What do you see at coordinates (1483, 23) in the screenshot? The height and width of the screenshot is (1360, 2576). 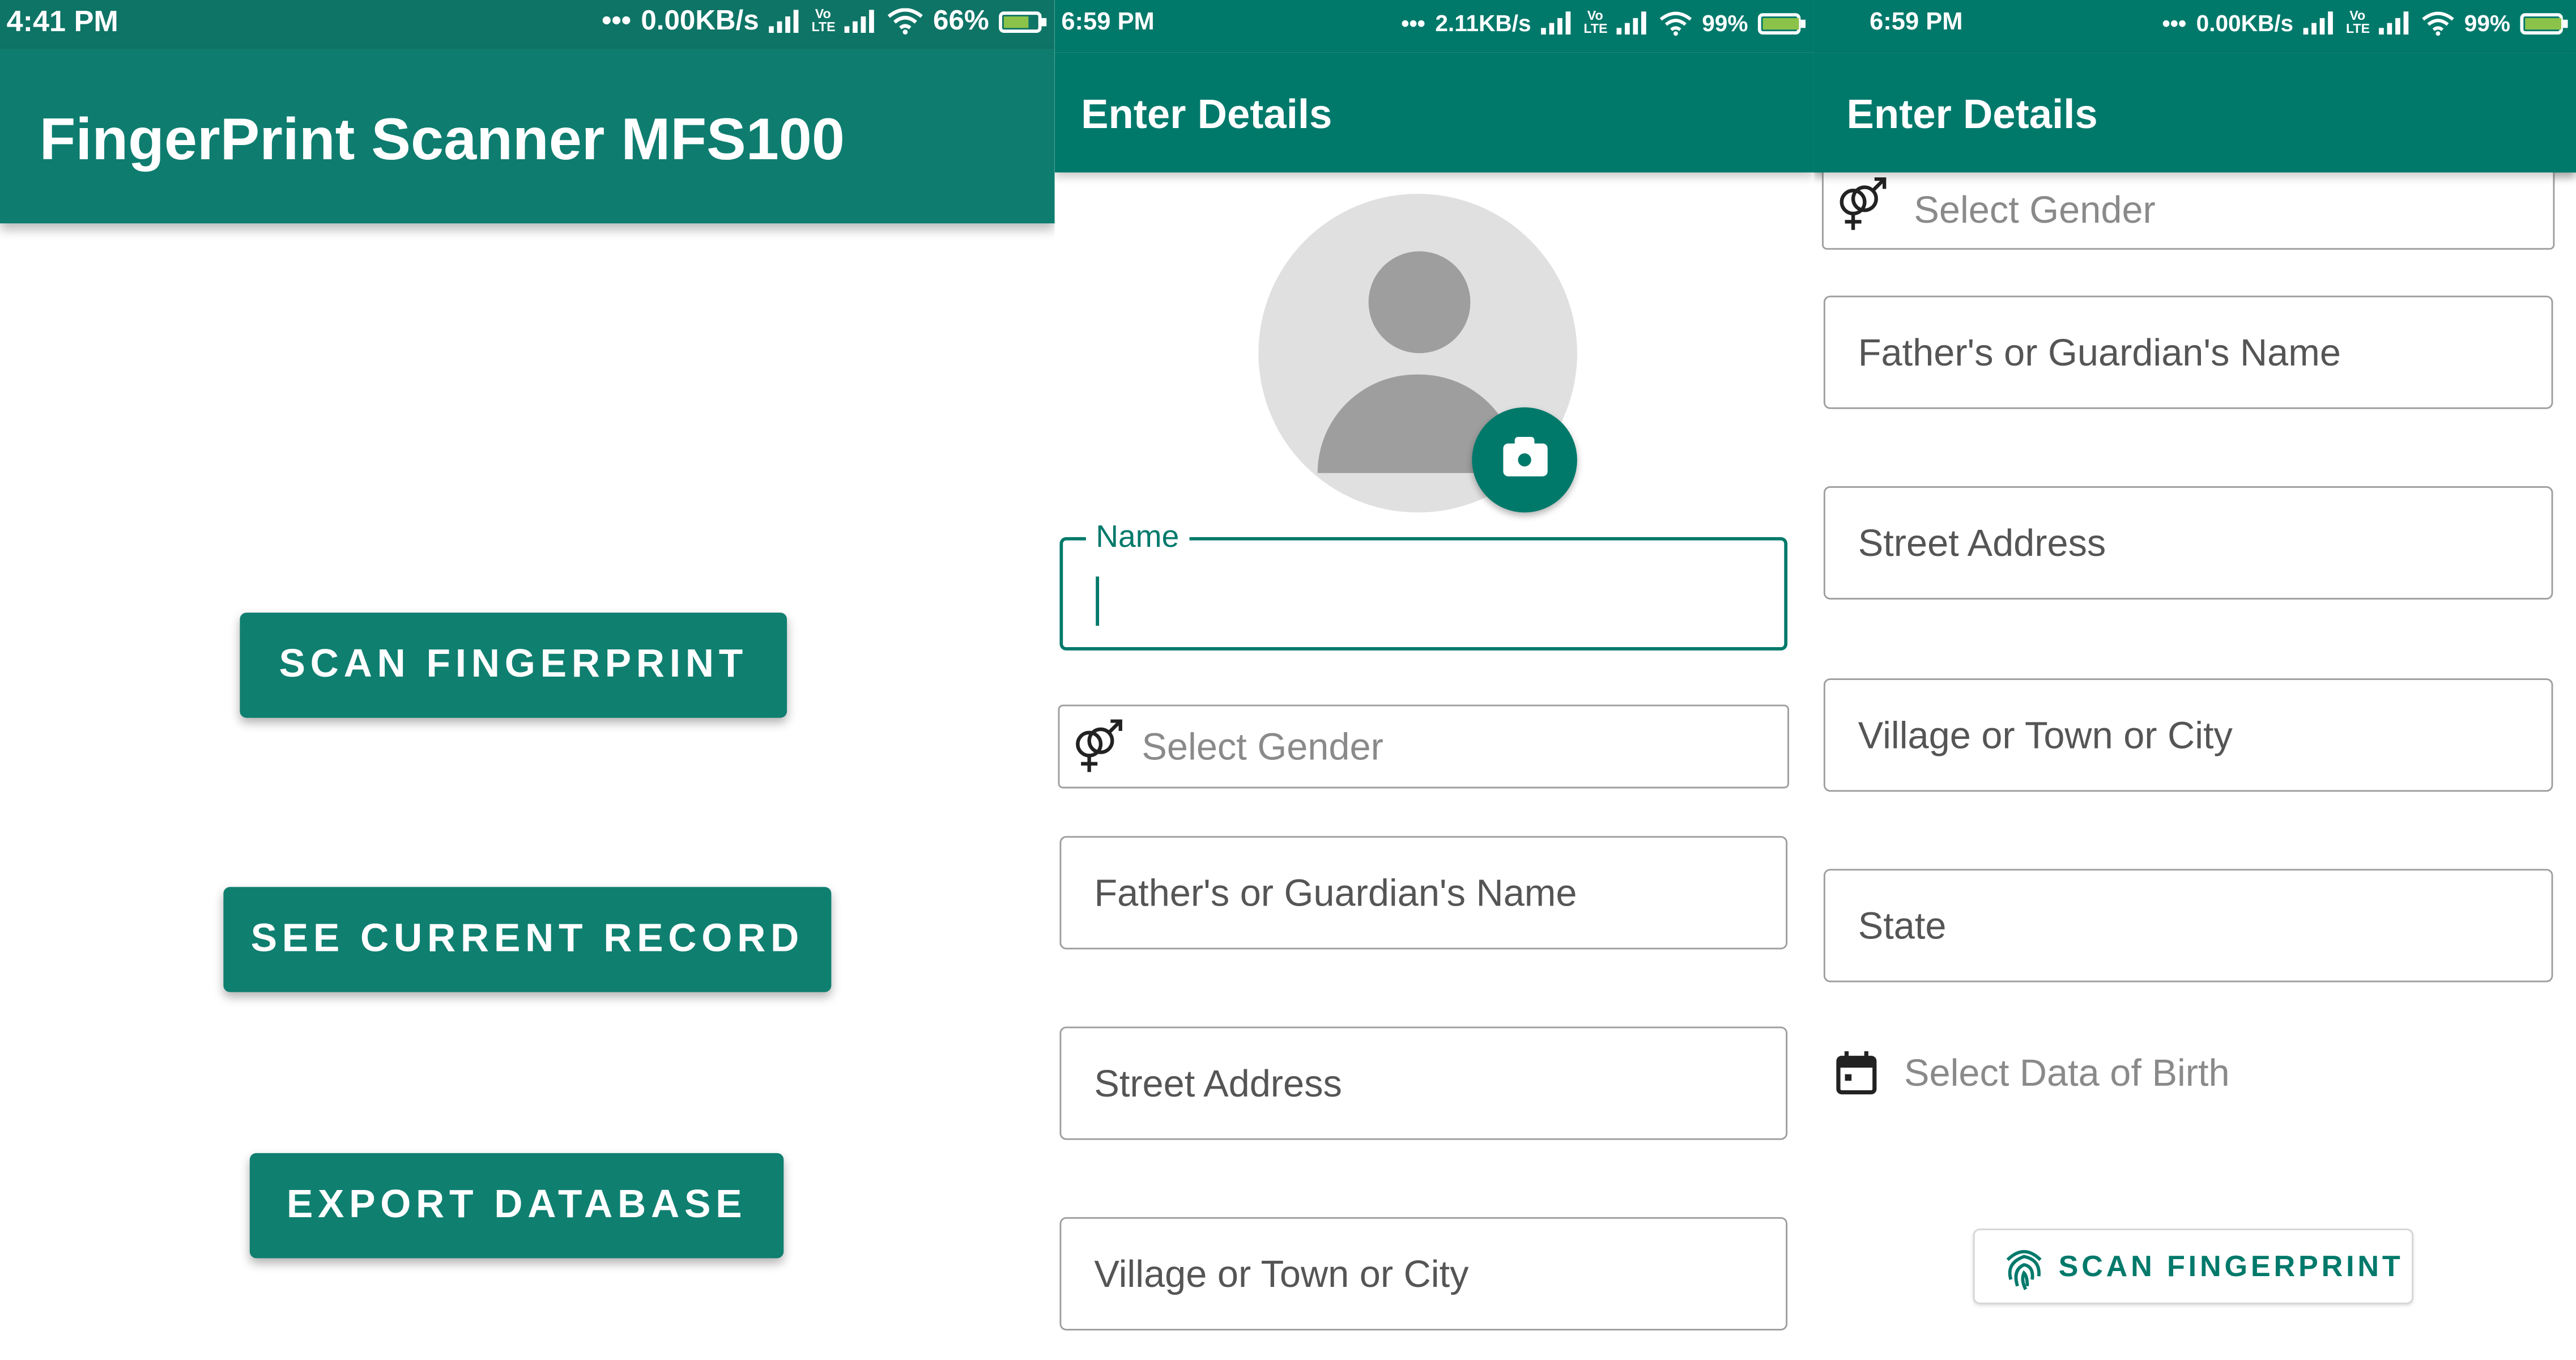 I see `network-speed: 2.11KB/s` at bounding box center [1483, 23].